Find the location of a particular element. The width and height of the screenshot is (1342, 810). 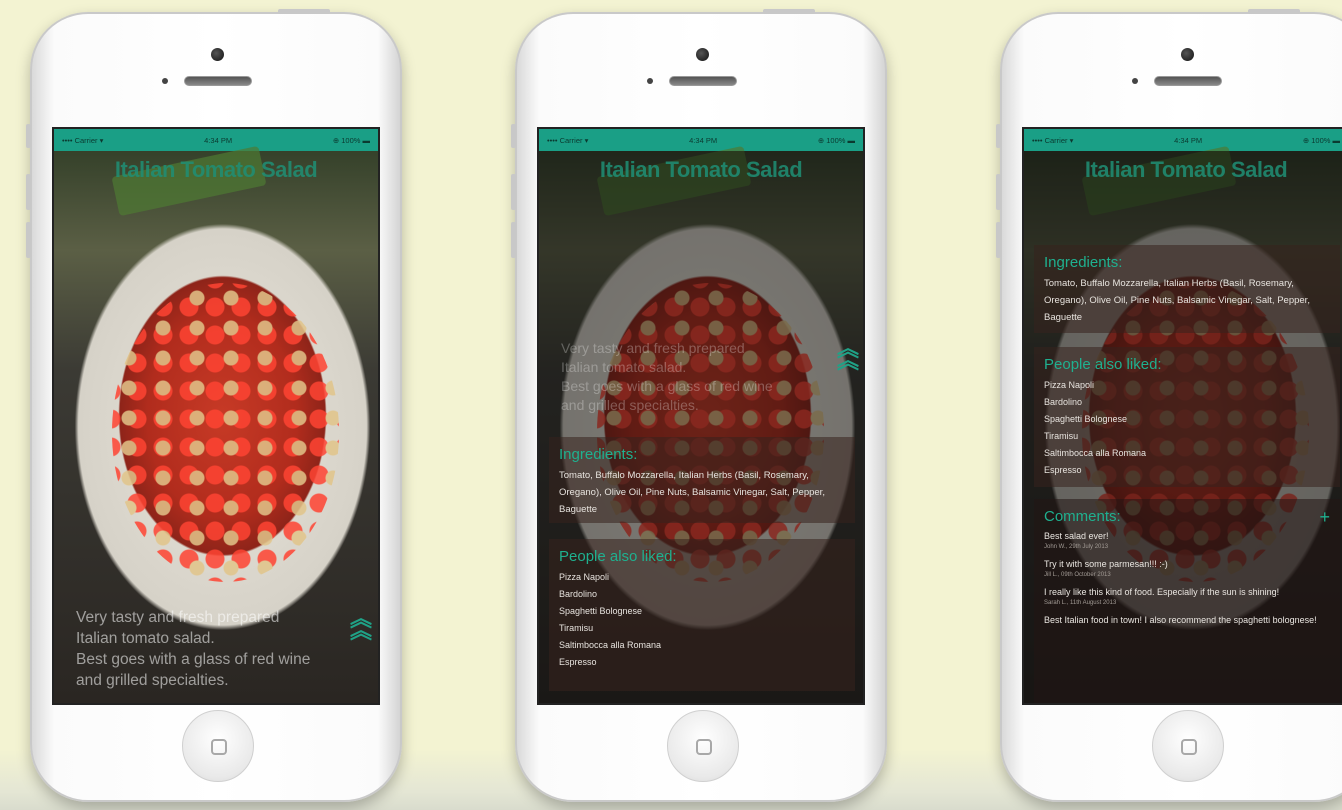

comment-text: Try it with some parmesan!!! :-) is located at coordinates (1106, 564).